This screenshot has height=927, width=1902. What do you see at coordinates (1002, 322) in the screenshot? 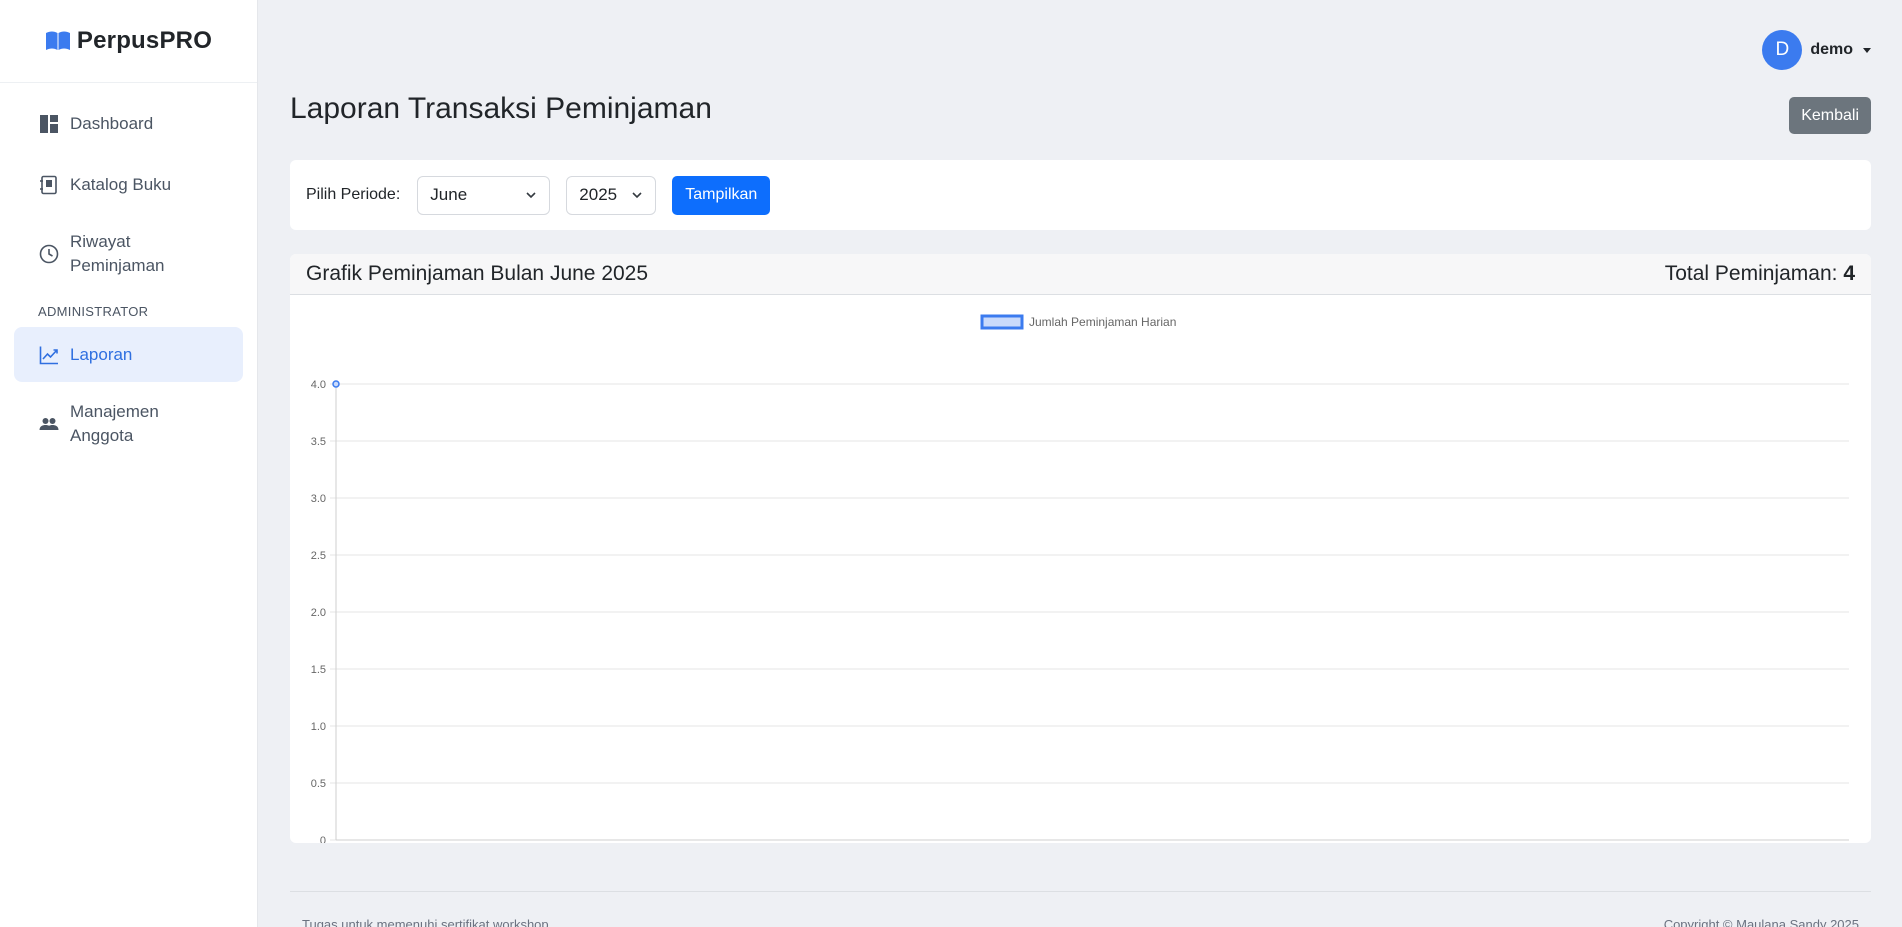
I see `legend-swatch` at bounding box center [1002, 322].